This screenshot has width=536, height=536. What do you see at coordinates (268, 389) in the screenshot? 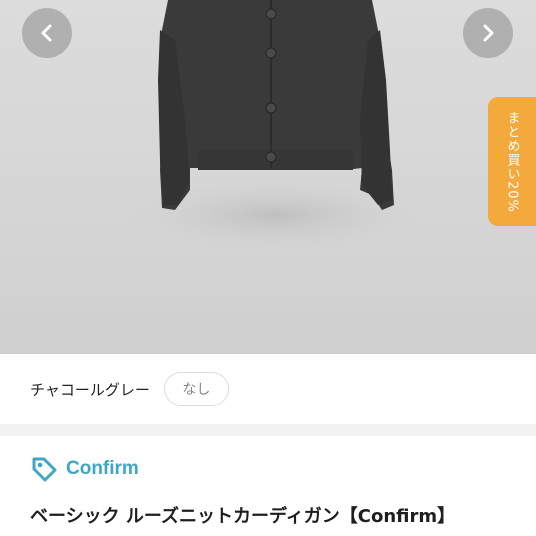
I see `variant-row: チャコールグレー なし` at bounding box center [268, 389].